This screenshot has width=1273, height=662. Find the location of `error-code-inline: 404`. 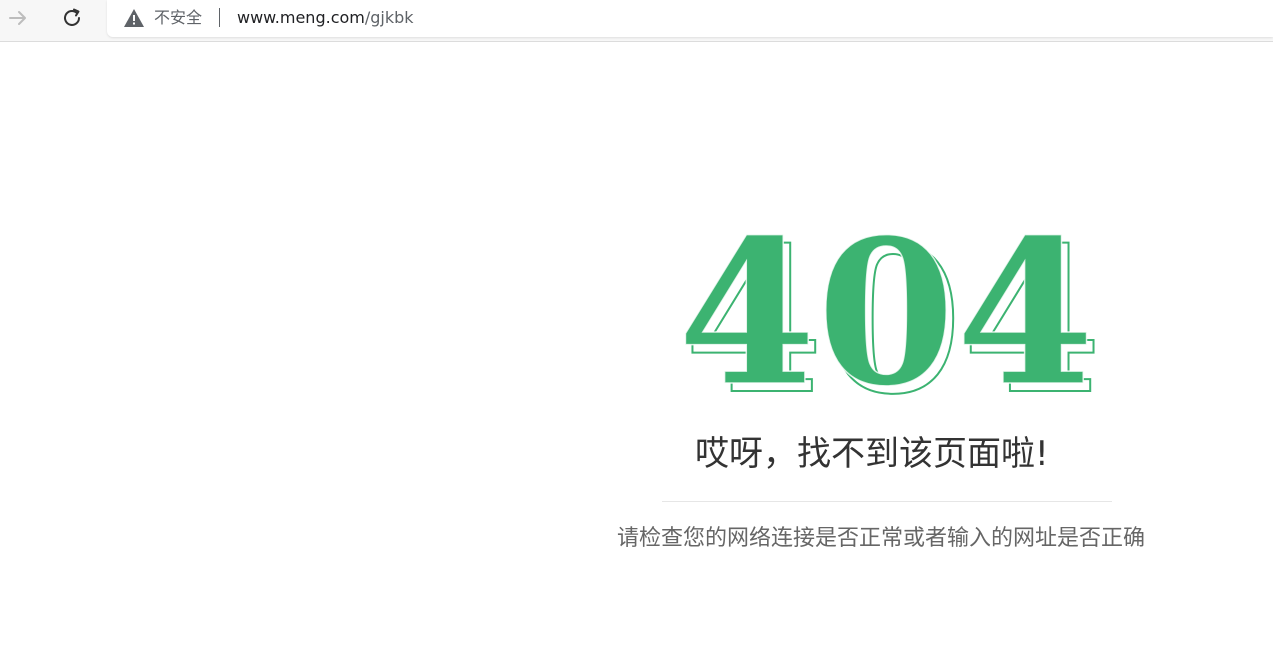

error-code-inline: 404 is located at coordinates (885, 318).